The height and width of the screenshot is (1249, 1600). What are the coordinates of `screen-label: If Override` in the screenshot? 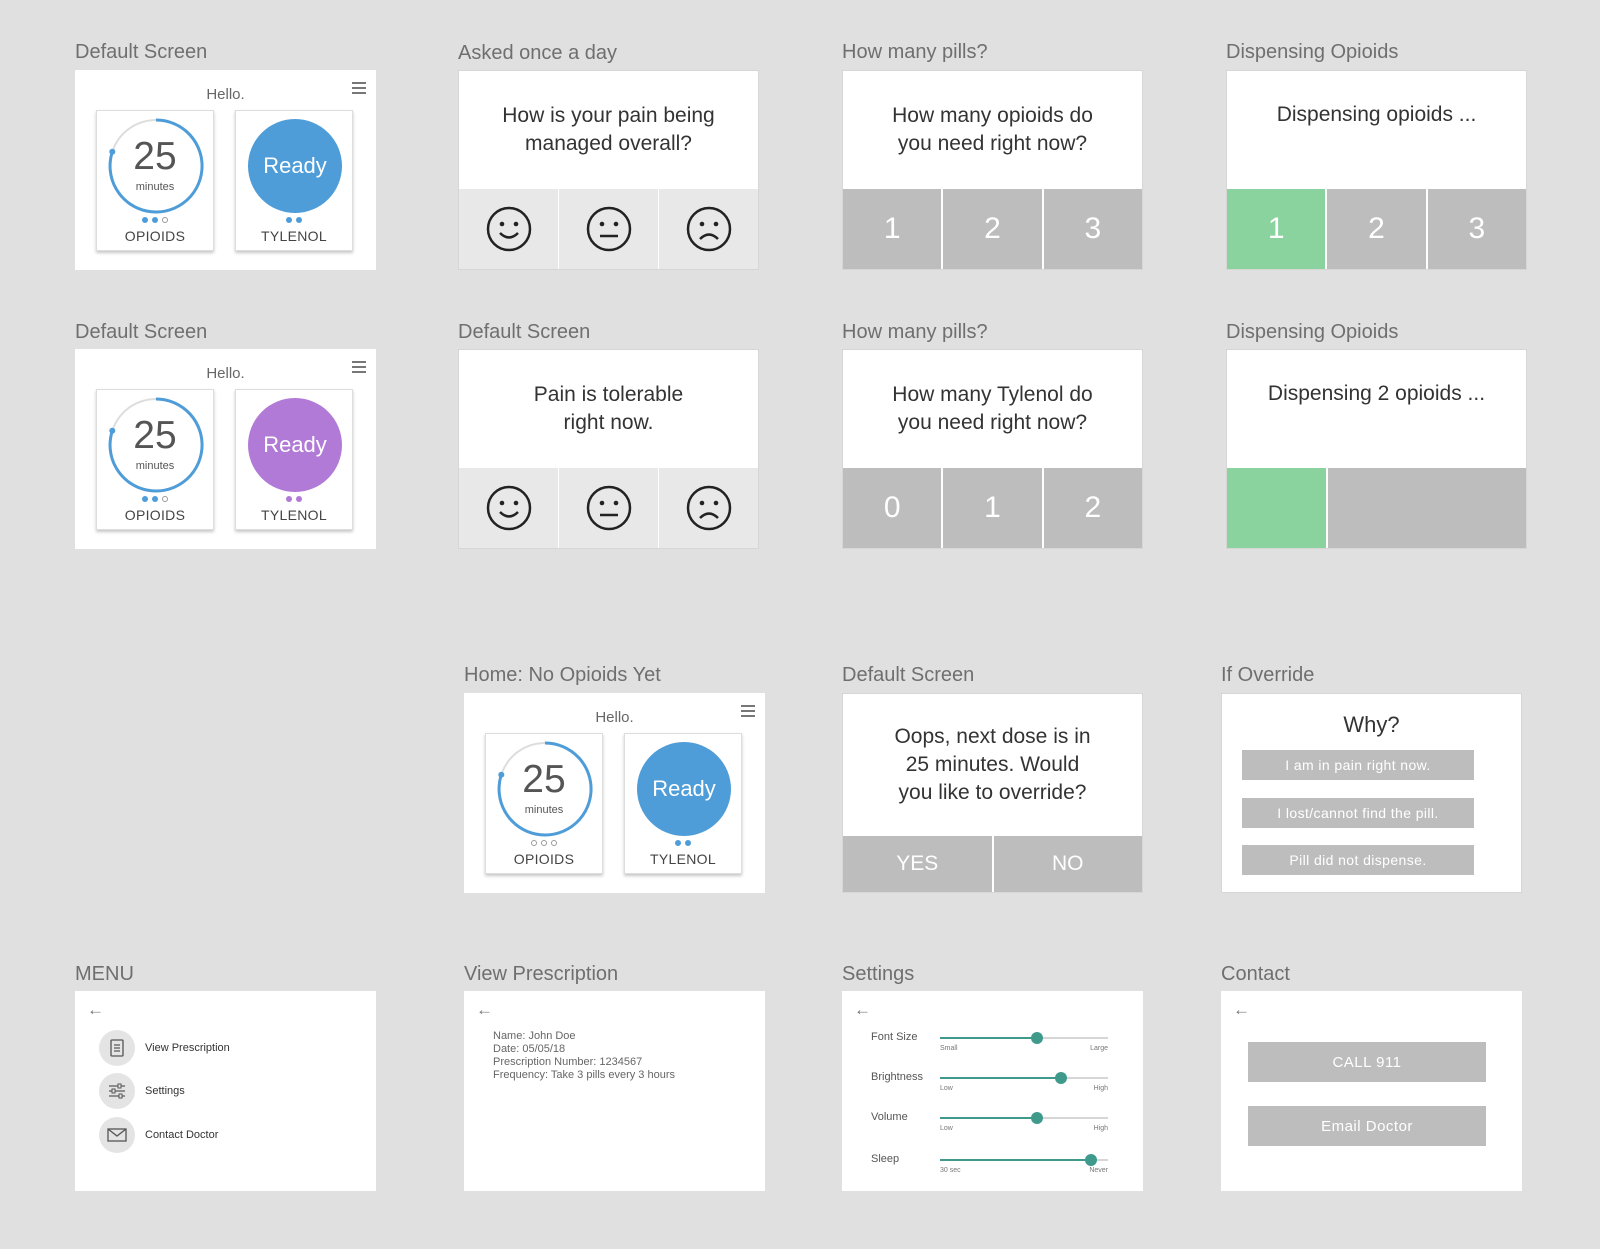 It's located at (1268, 675).